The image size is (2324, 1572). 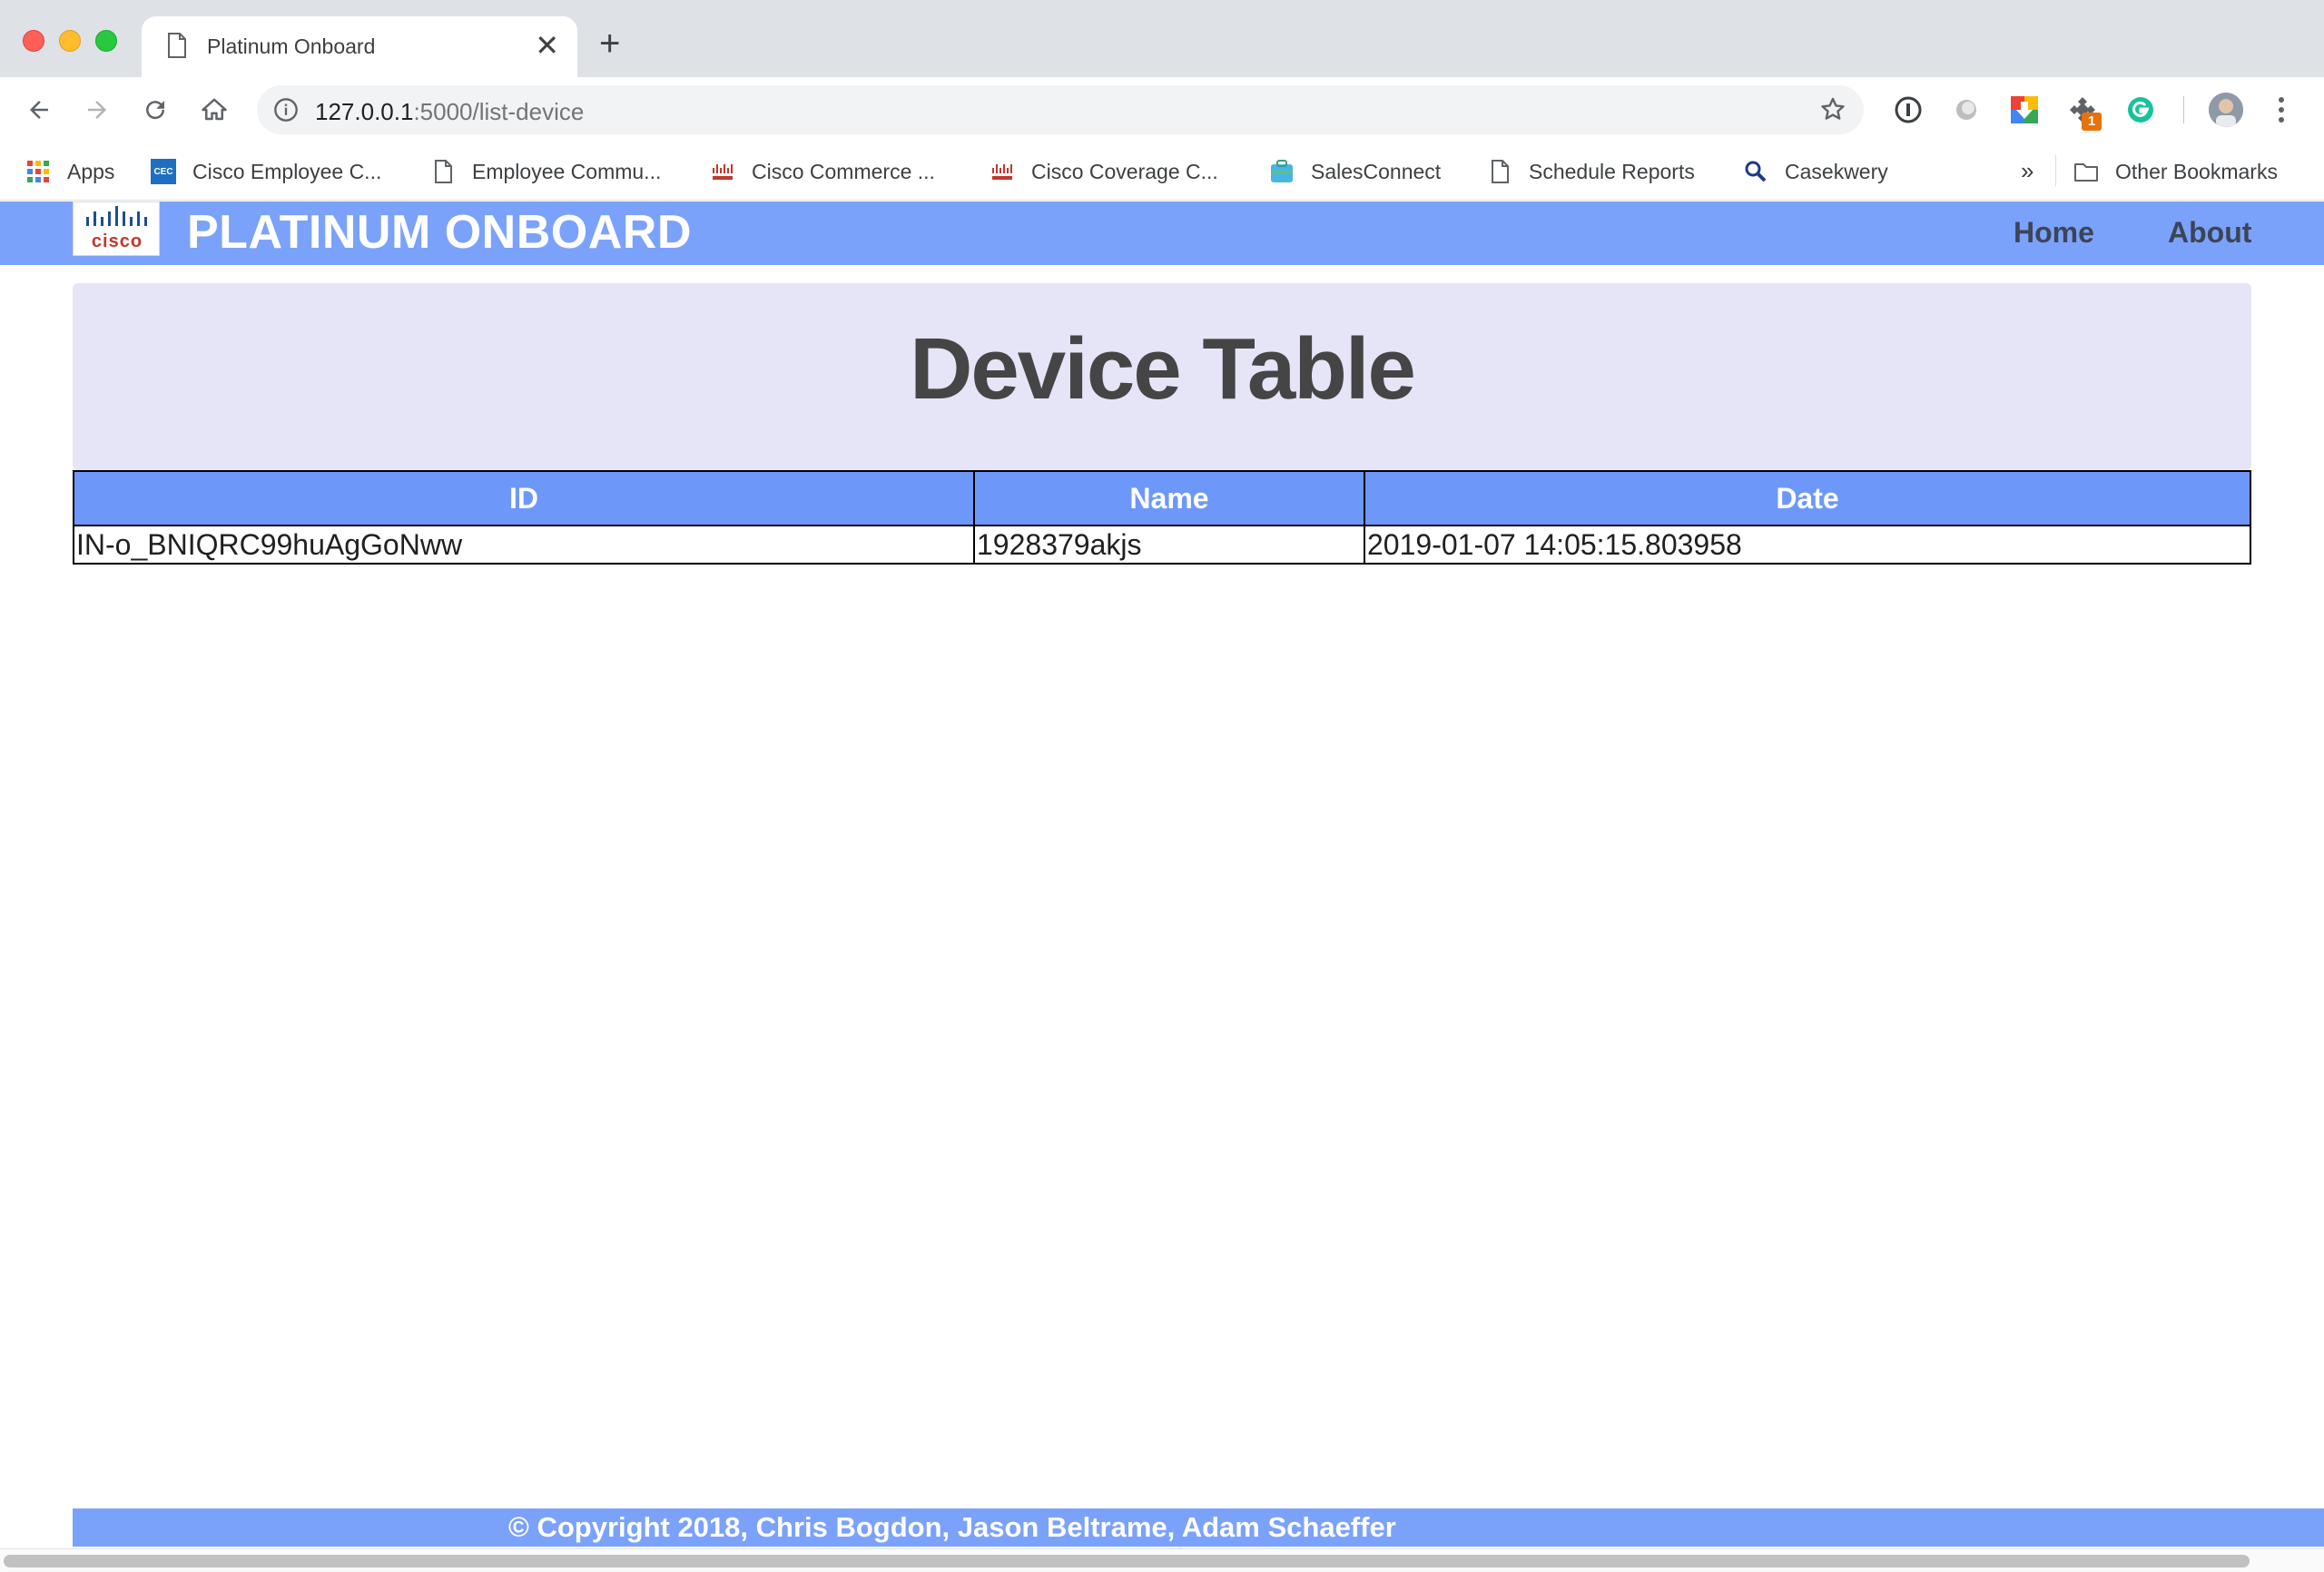 I want to click on cec-icon: CEC, so click(x=163, y=171).